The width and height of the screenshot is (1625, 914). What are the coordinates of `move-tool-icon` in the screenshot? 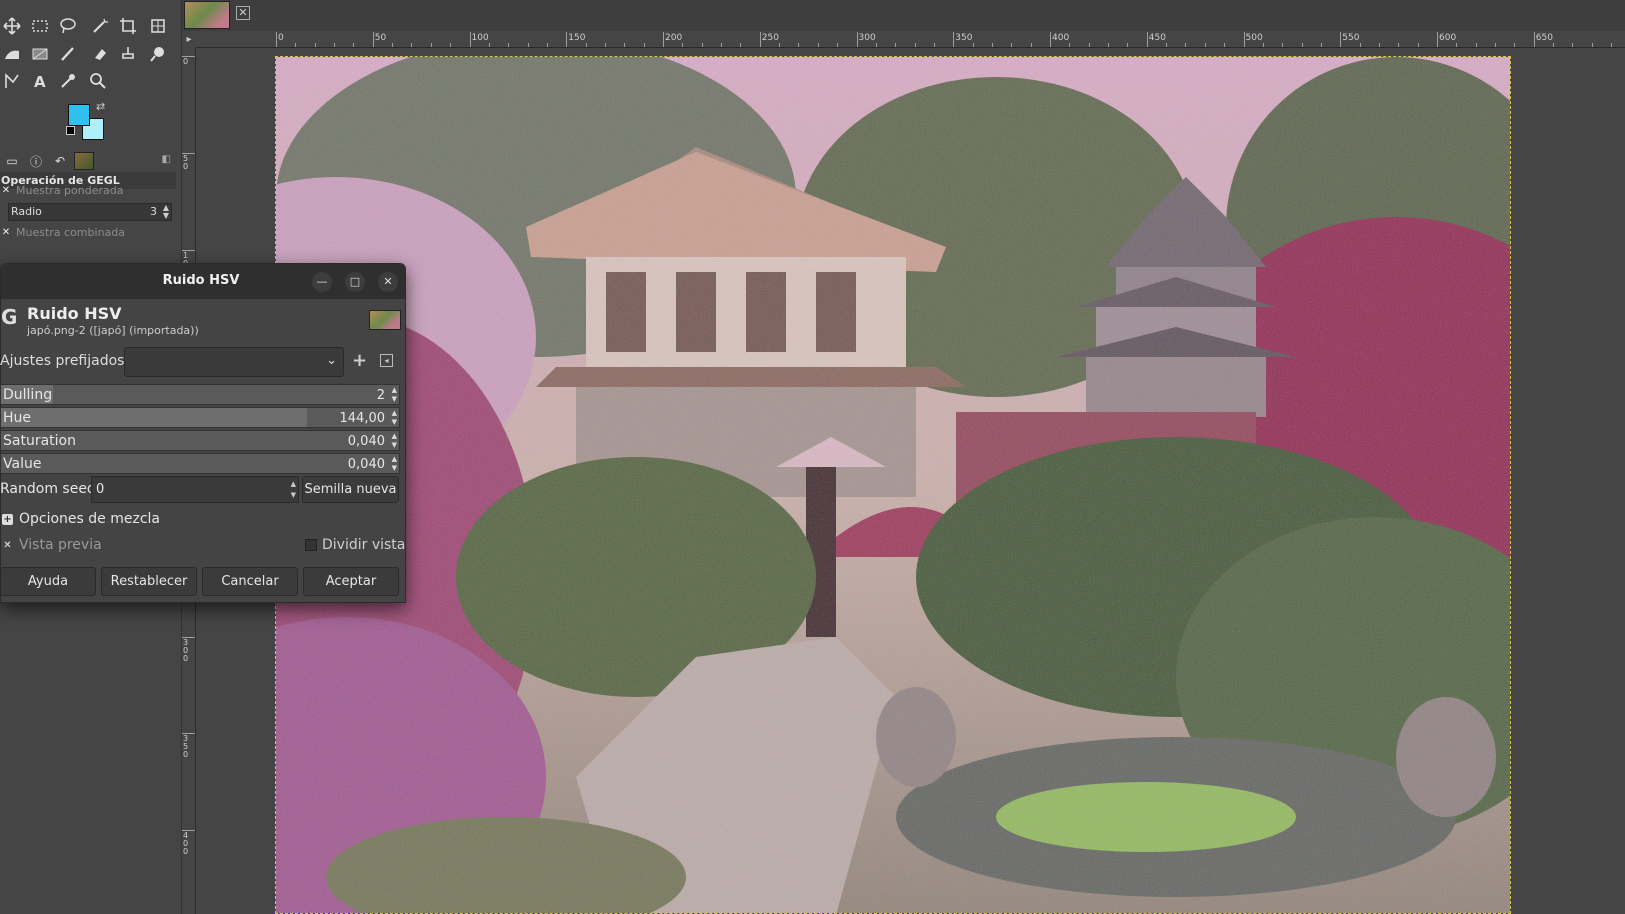 It's located at (12, 26).